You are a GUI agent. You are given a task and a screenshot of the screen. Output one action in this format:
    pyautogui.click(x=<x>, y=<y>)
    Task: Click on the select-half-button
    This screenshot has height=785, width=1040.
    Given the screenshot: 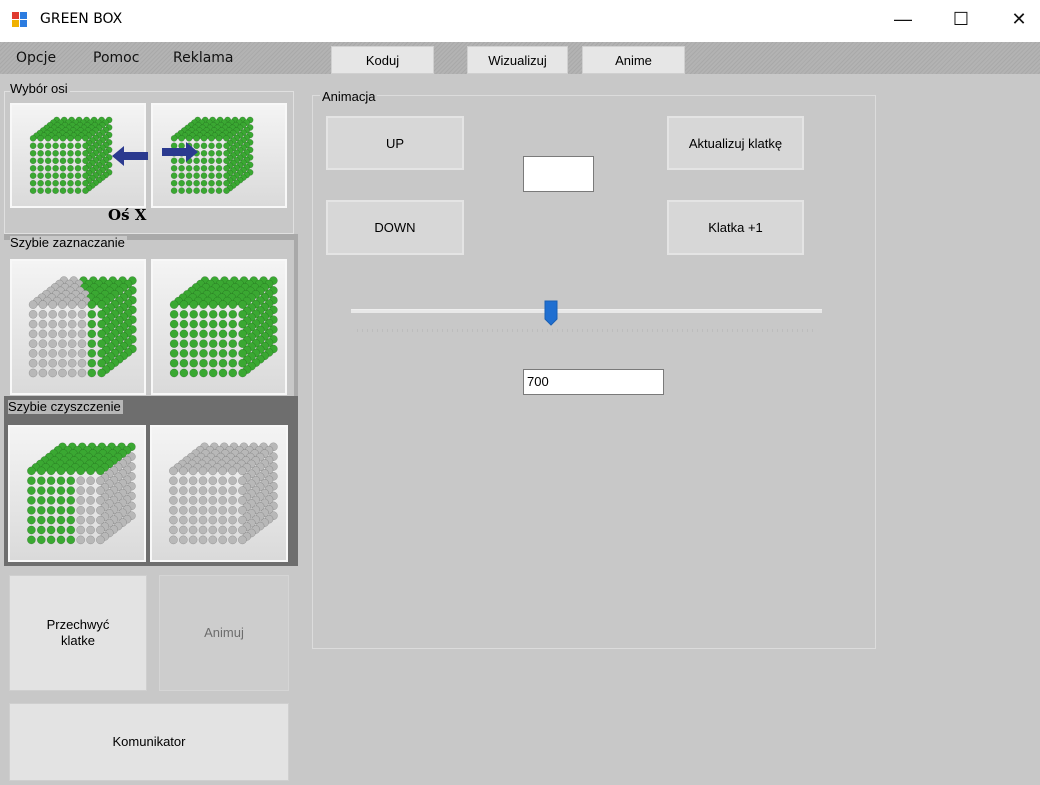 What is the action you would take?
    pyautogui.click(x=78, y=327)
    